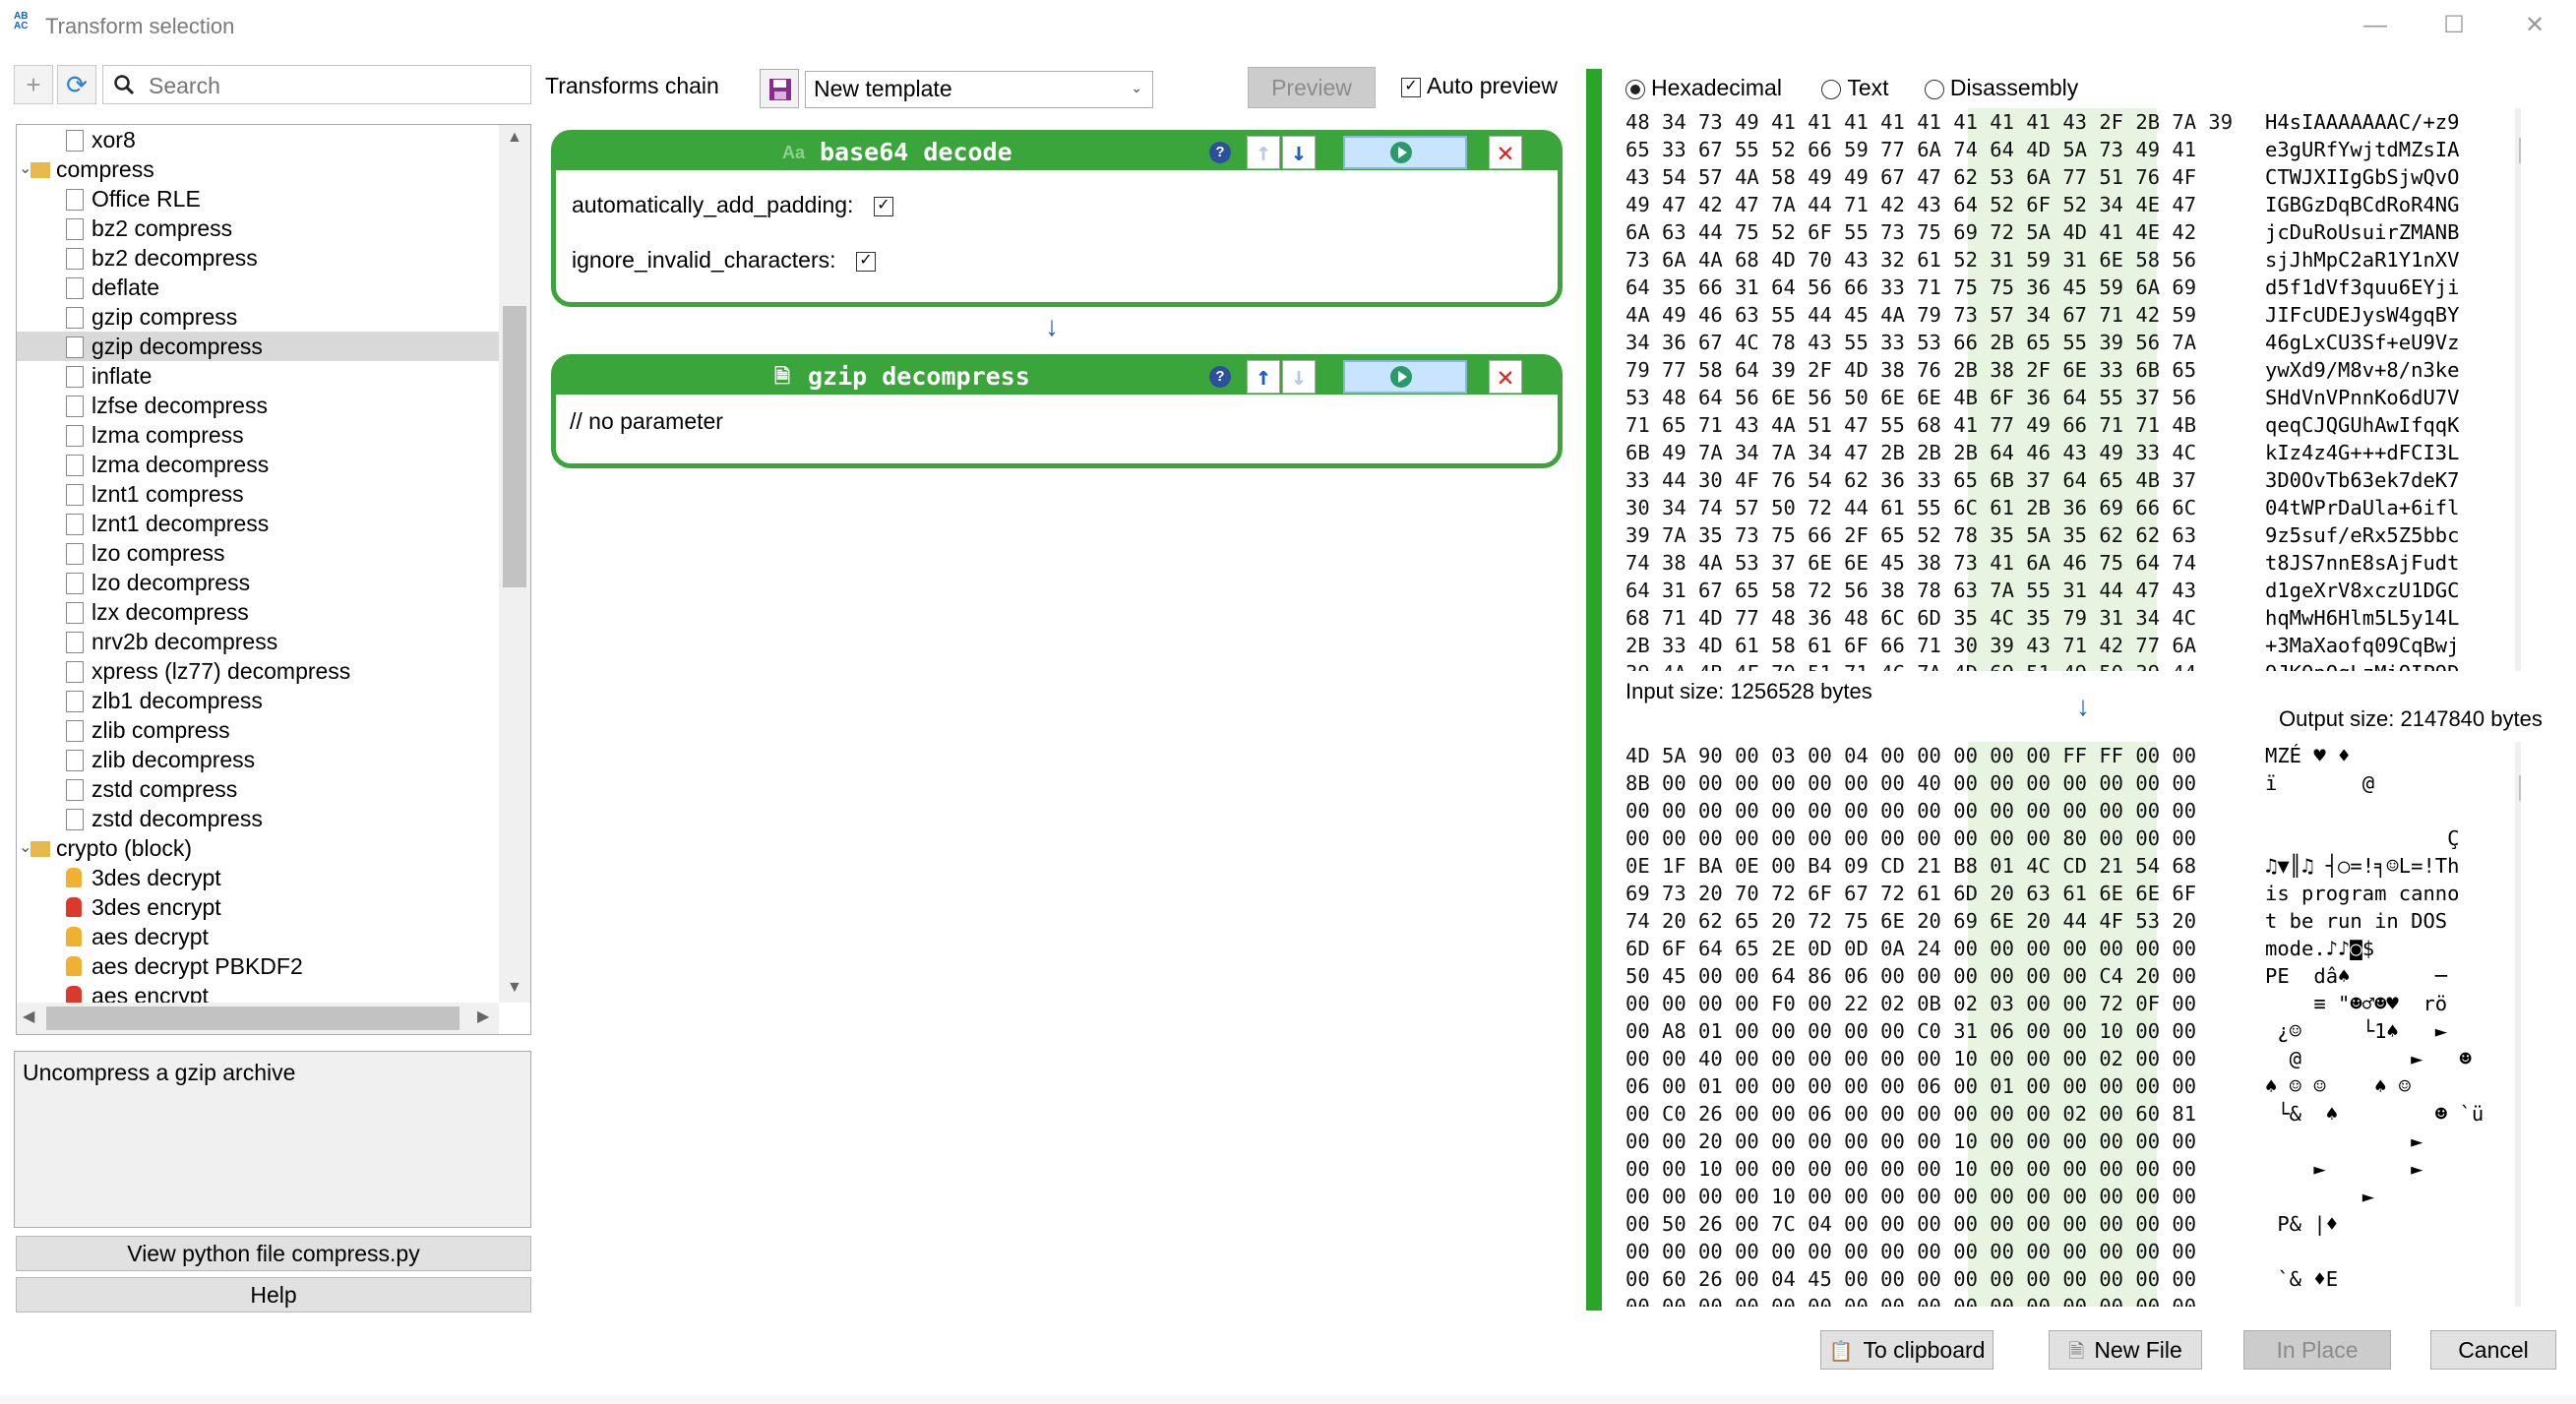 This screenshot has height=1404, width=2576. What do you see at coordinates (2518, 389) in the screenshot?
I see `input-scrollbar: ⌃ ⌄` at bounding box center [2518, 389].